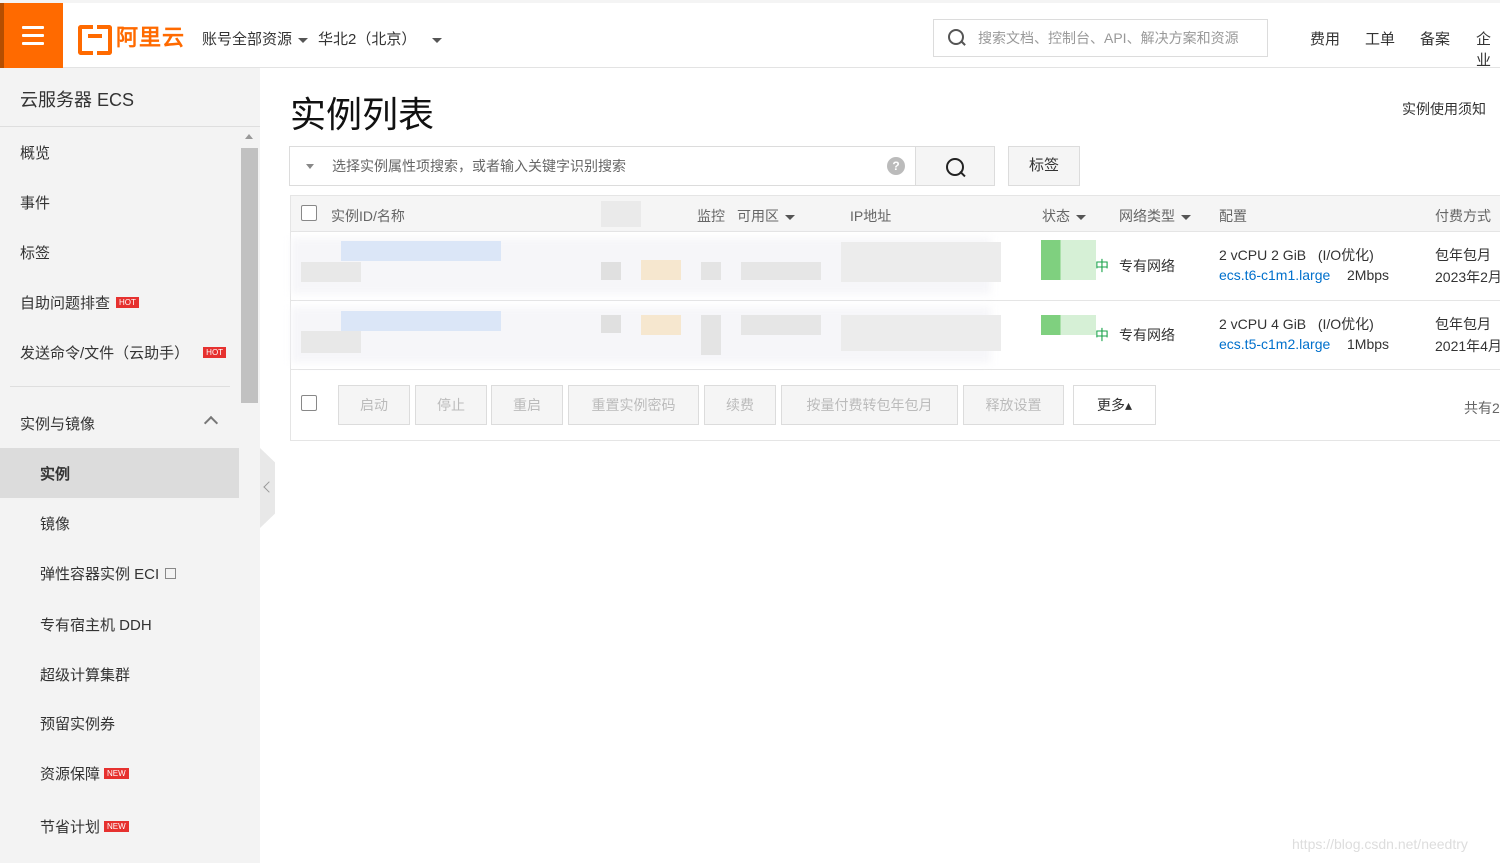  I want to click on sidebar-item-label: 实例, so click(55, 474).